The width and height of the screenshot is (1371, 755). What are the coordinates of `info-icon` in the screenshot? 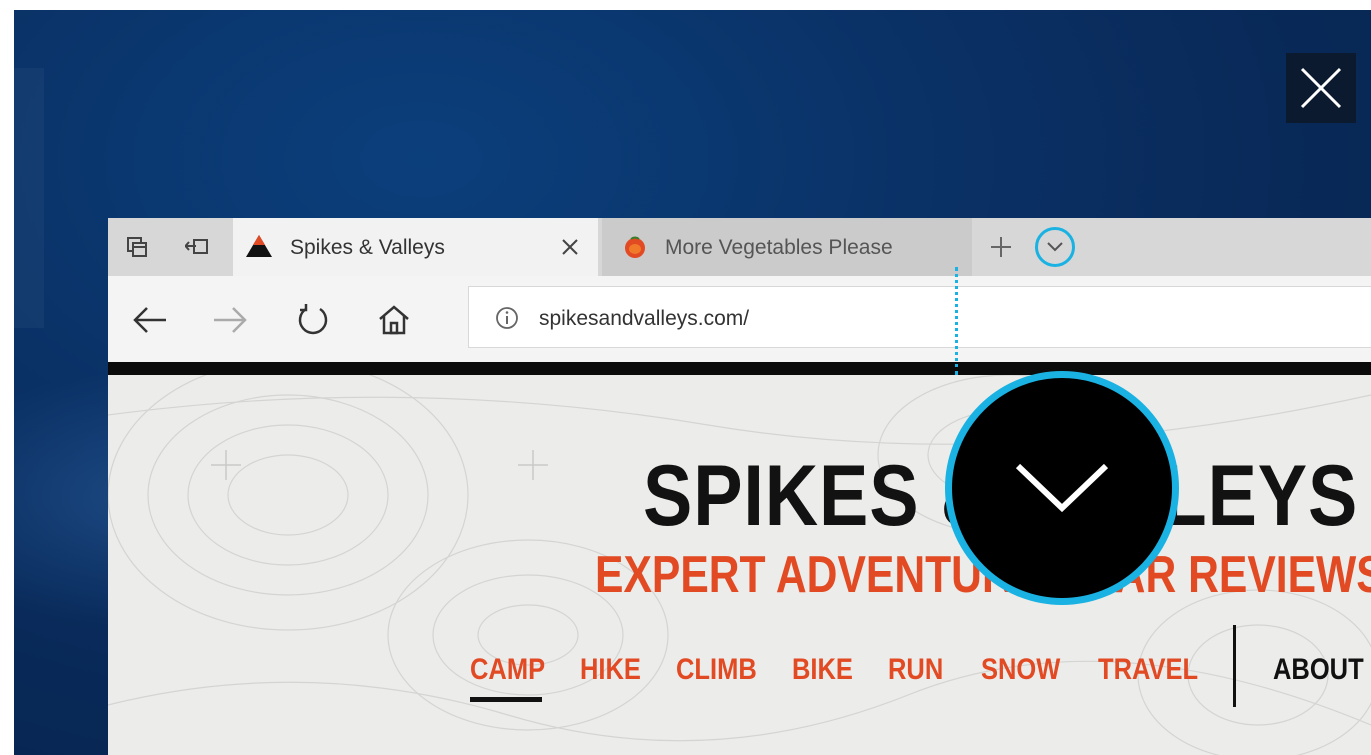 It's located at (507, 318).